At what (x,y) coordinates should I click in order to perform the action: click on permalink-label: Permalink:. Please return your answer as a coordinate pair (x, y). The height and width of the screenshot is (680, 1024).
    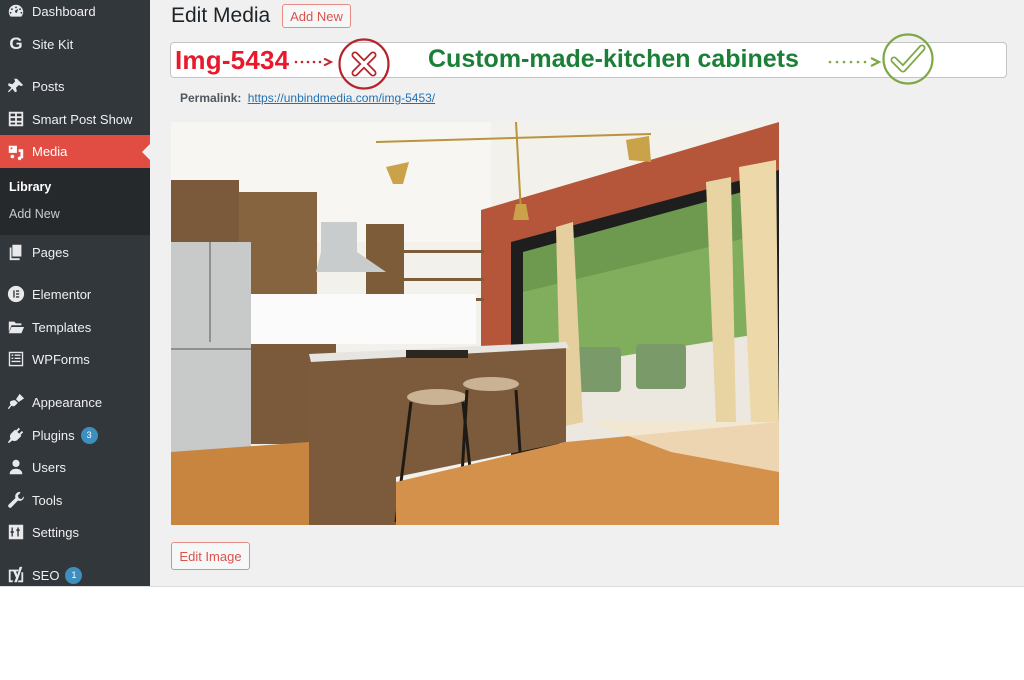
    Looking at the image, I should click on (211, 98).